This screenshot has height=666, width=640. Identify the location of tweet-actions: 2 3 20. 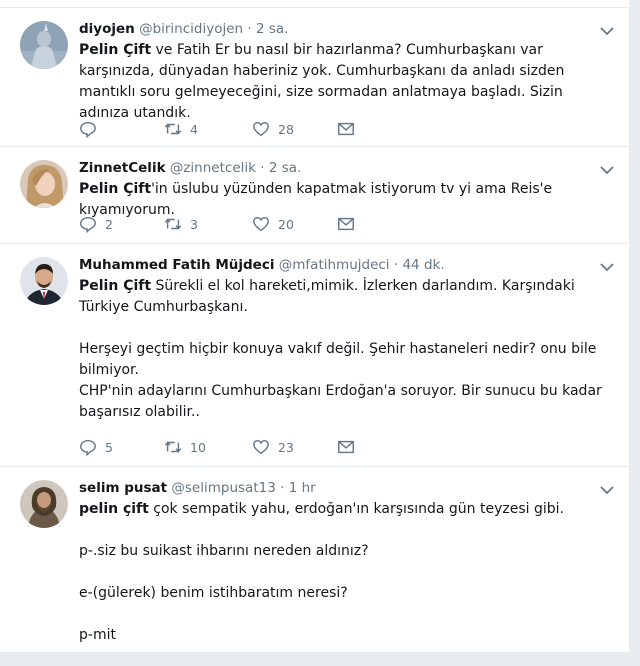
(229, 224).